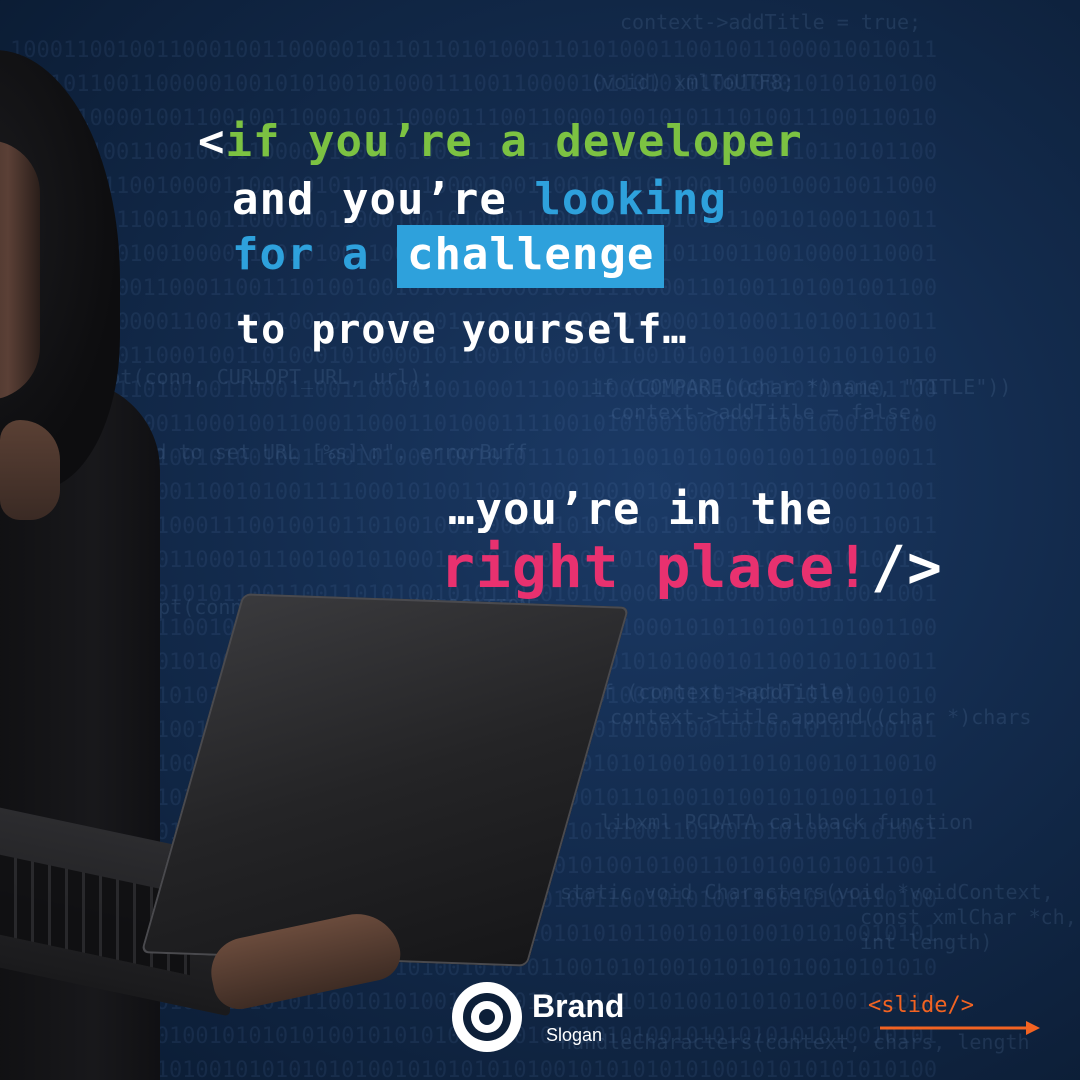  Describe the element at coordinates (487, 1017) in the screenshot. I see `brand-logo-icon` at that location.